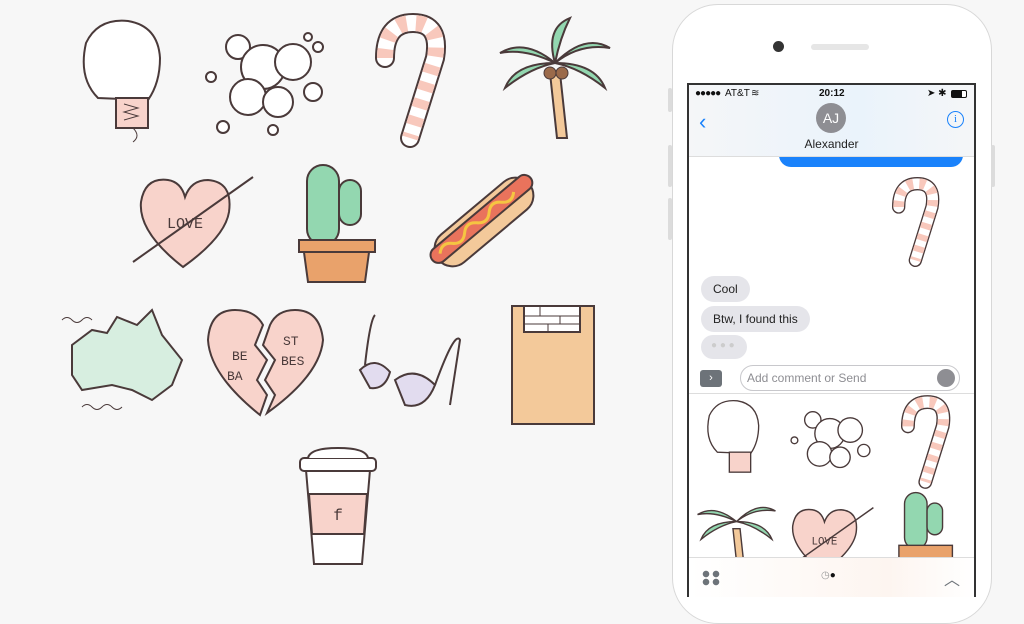  What do you see at coordinates (755, 319) in the screenshot?
I see `received-message: Btw, I found this` at bounding box center [755, 319].